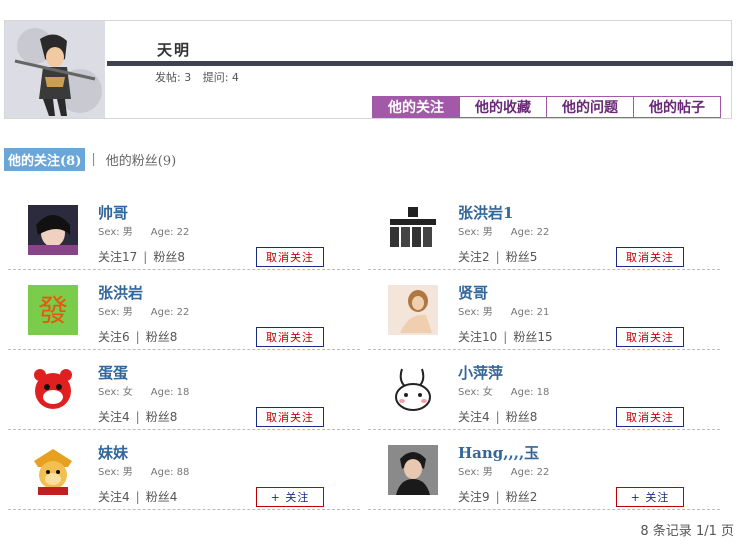  Describe the element at coordinates (498, 452) in the screenshot. I see `user-name: Hang,,,,玉` at that location.